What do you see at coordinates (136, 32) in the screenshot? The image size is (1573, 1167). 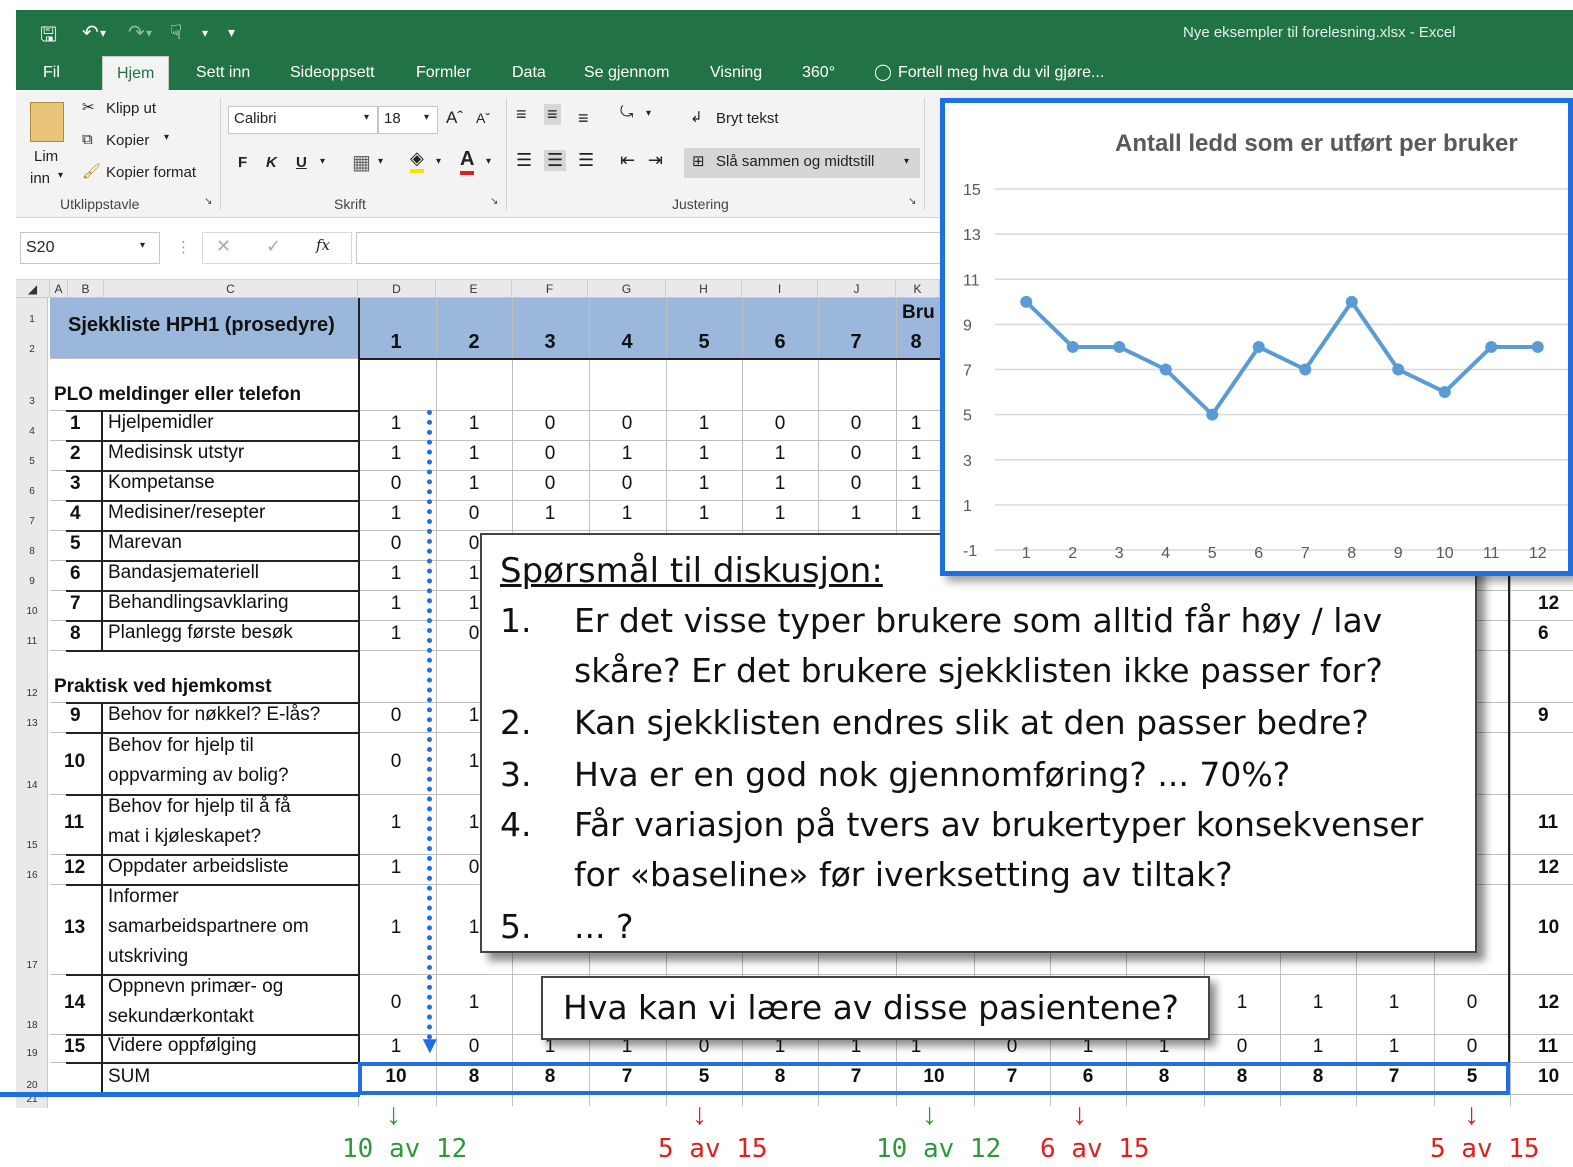 I see `redo-icon: ↷` at bounding box center [136, 32].